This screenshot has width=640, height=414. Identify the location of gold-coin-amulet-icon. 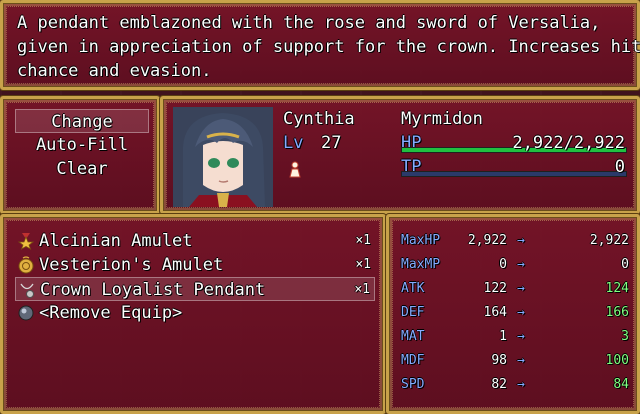
(26, 265).